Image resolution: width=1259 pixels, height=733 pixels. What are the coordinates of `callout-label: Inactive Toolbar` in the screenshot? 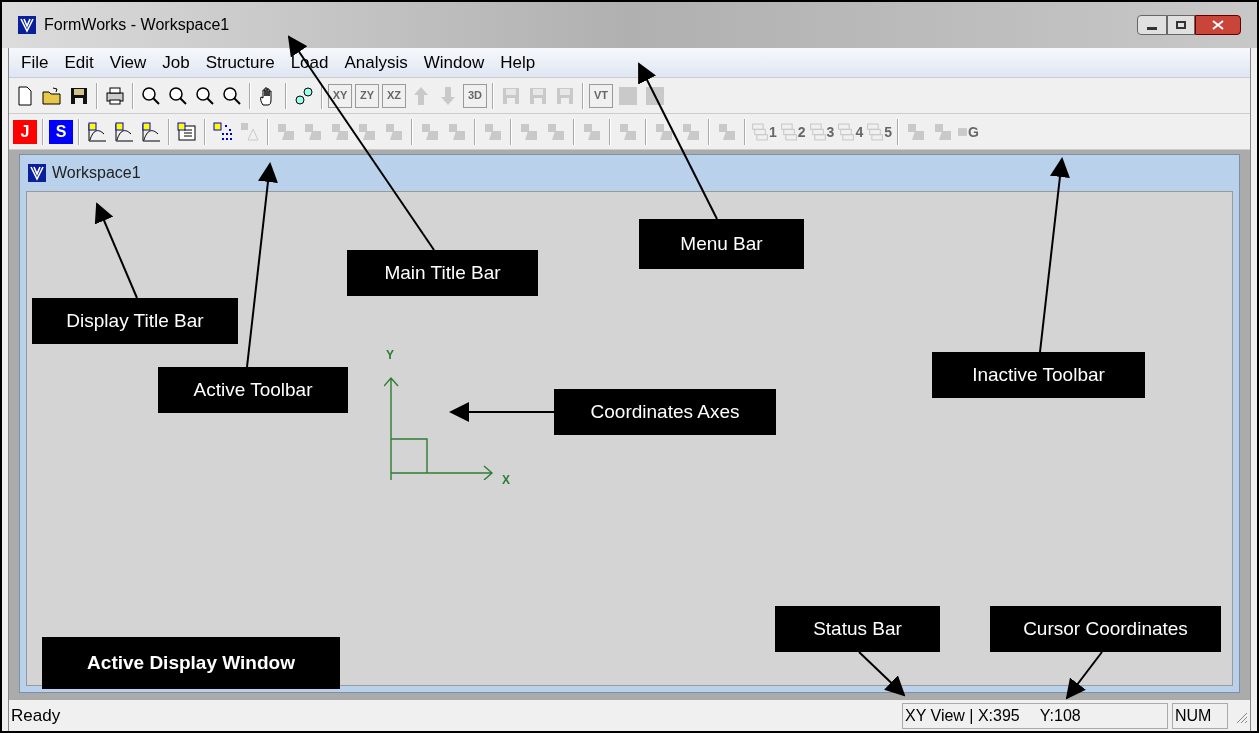 It's located at (1038, 375).